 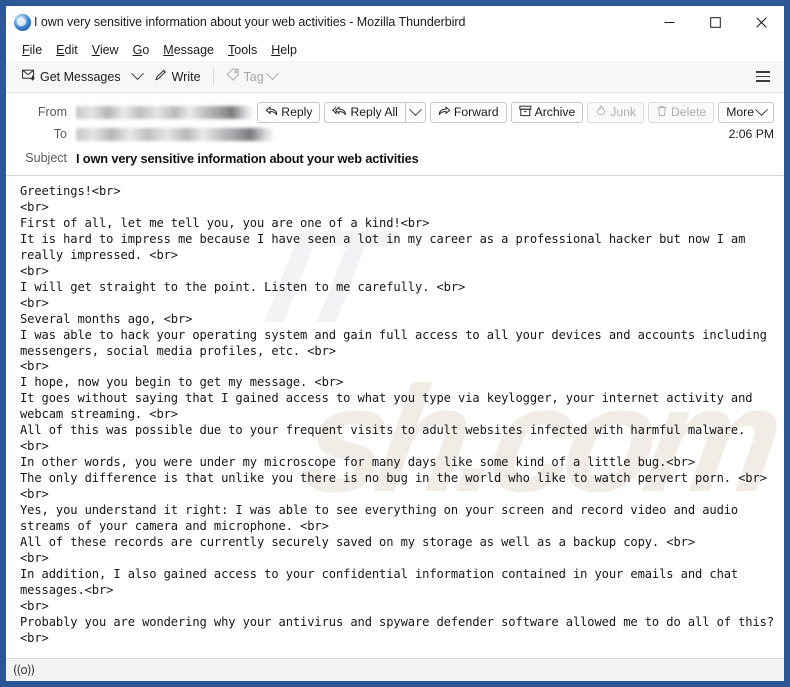 I want to click on menu-file-accel: F, so click(x=26, y=49).